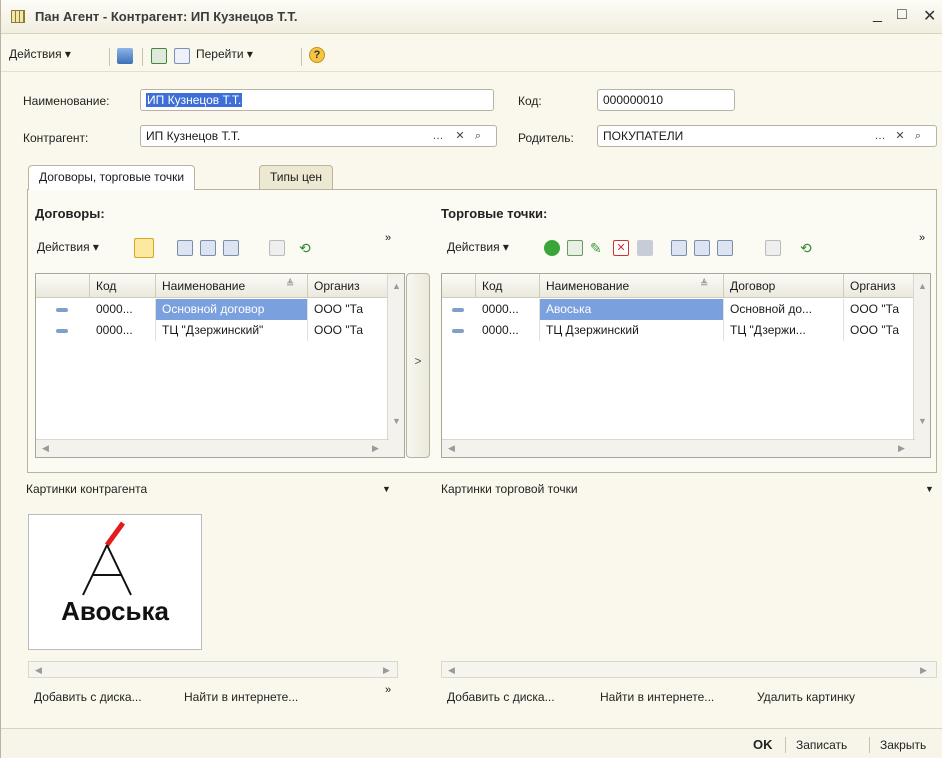 This screenshot has height=758, width=942. I want to click on contracts-actions-menu: Действия ▾, so click(68, 247).